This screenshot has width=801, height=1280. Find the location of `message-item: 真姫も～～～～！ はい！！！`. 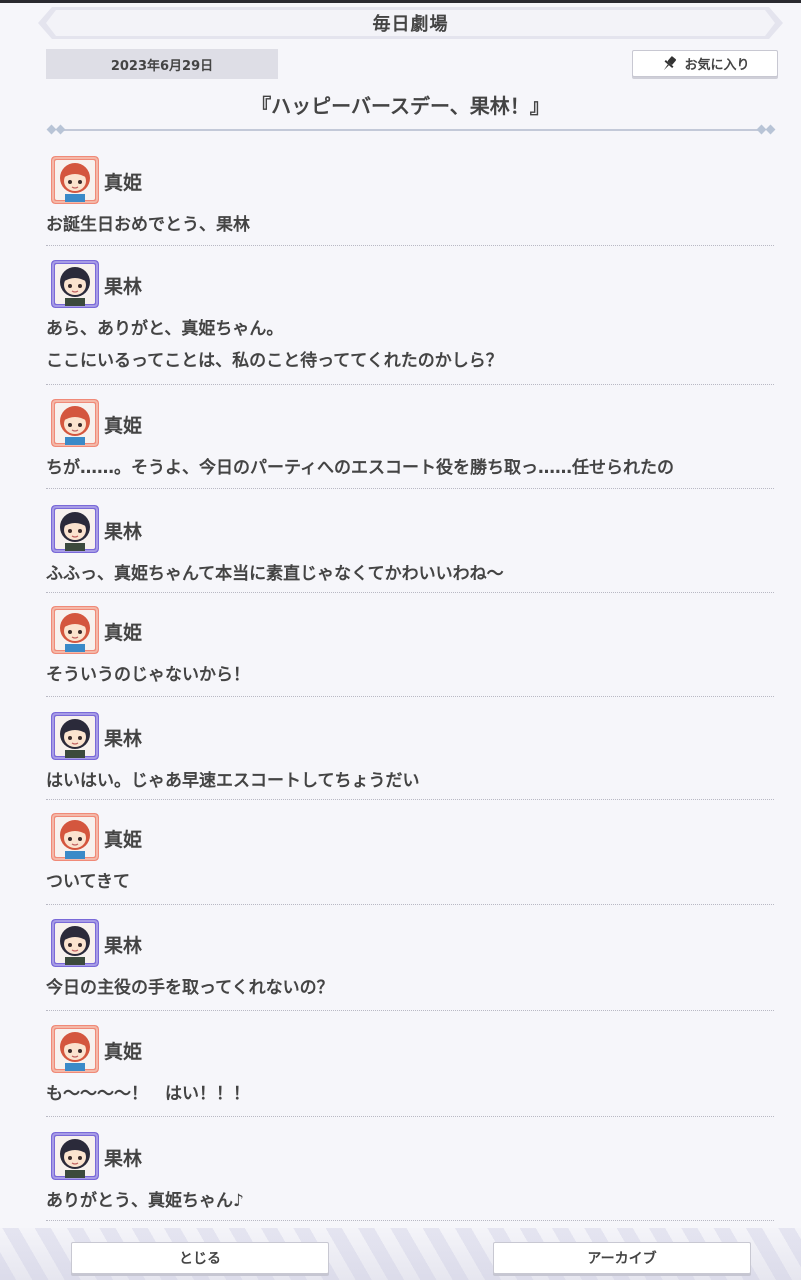

message-item: 真姫も～～～～！ はい！！！ is located at coordinates (410, 1068).